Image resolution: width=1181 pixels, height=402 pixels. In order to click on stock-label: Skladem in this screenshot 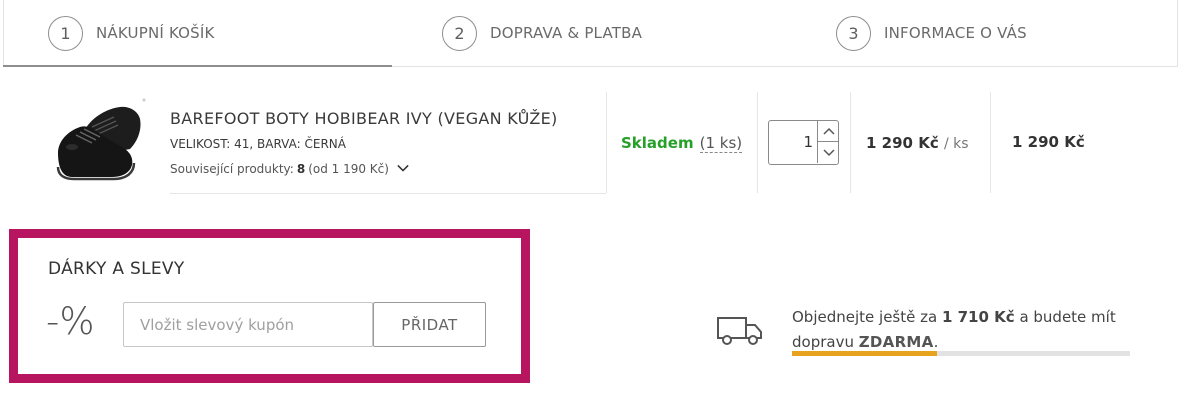, I will do `click(657, 143)`.